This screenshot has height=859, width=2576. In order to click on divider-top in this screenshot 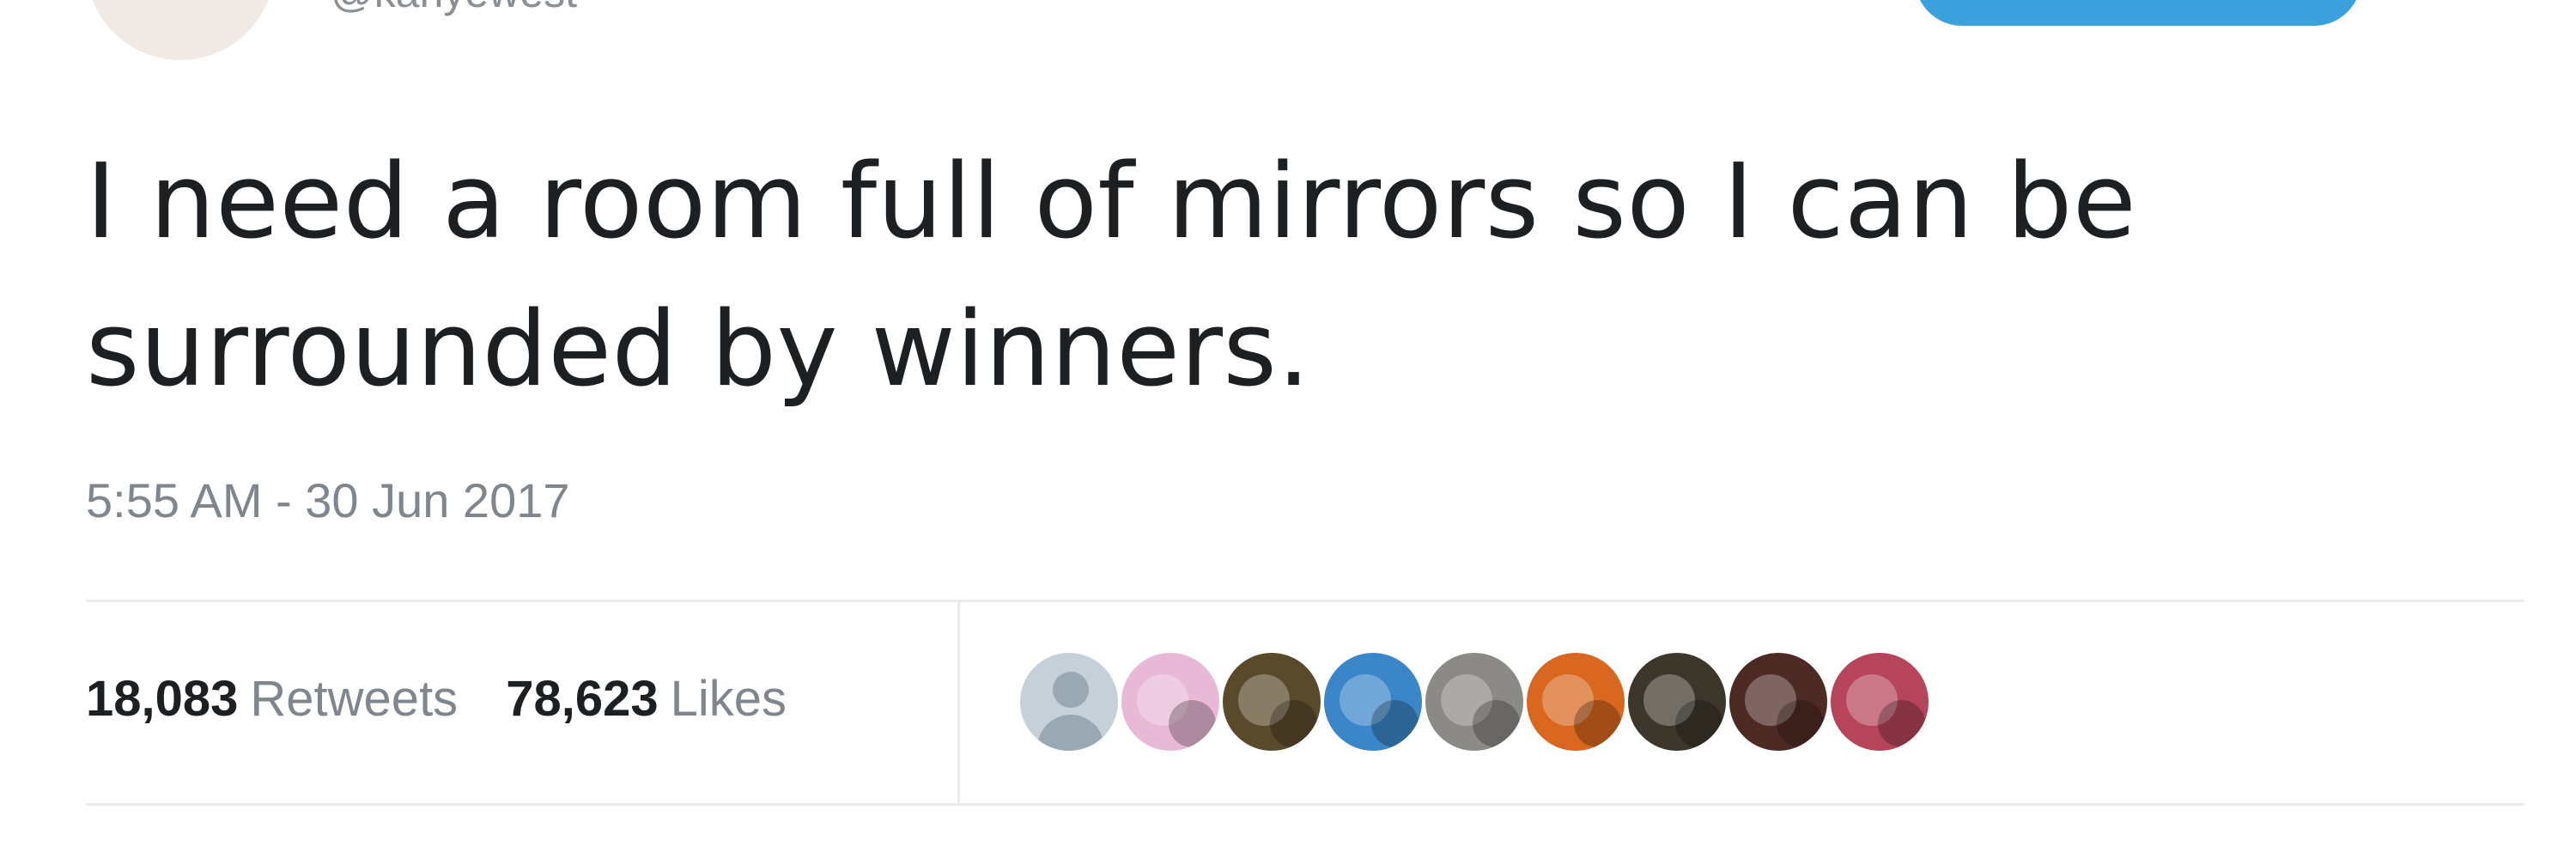, I will do `click(1305, 601)`.